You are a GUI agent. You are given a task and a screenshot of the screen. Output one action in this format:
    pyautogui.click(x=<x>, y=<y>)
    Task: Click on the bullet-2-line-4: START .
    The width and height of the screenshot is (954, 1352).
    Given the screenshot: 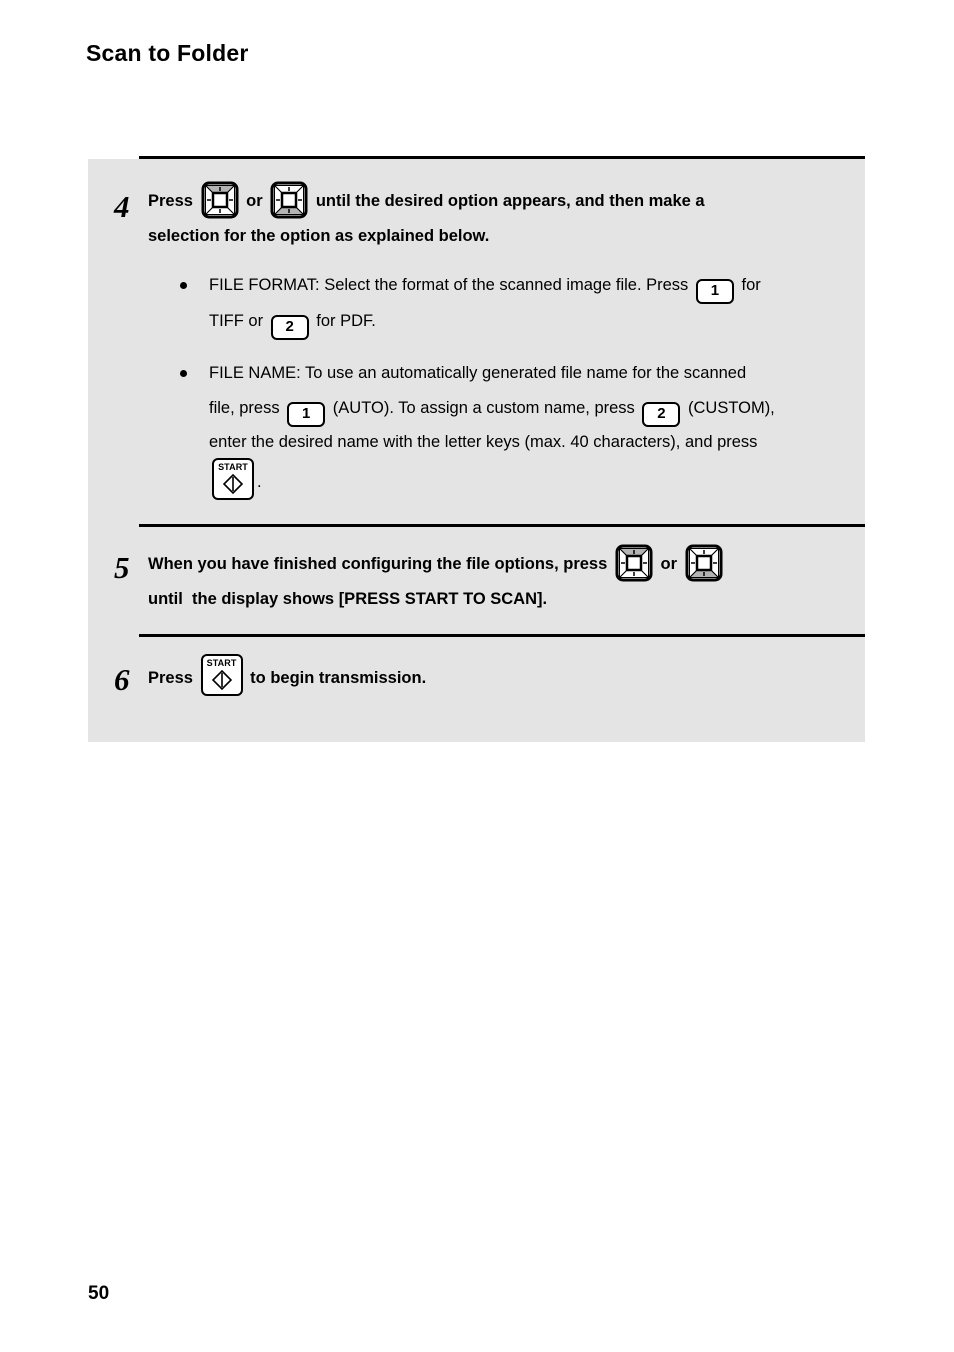 What is the action you would take?
    pyautogui.click(x=532, y=481)
    